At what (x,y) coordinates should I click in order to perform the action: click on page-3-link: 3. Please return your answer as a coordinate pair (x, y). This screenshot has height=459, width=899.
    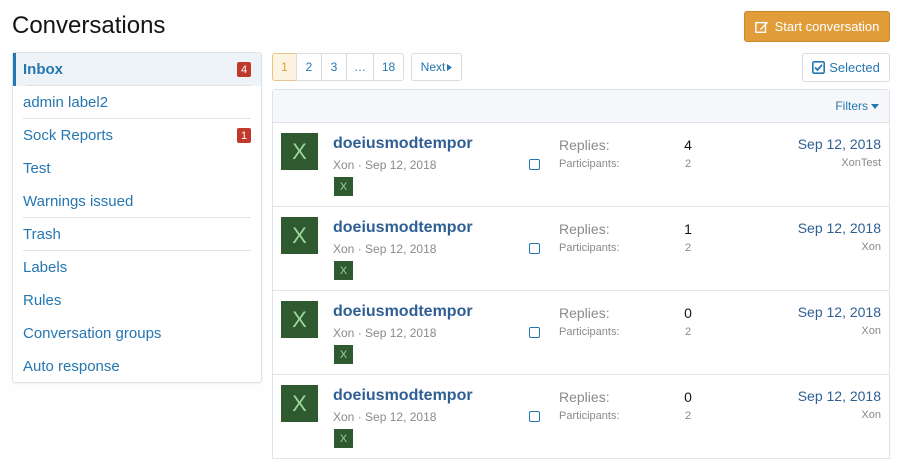
    Looking at the image, I should click on (334, 67).